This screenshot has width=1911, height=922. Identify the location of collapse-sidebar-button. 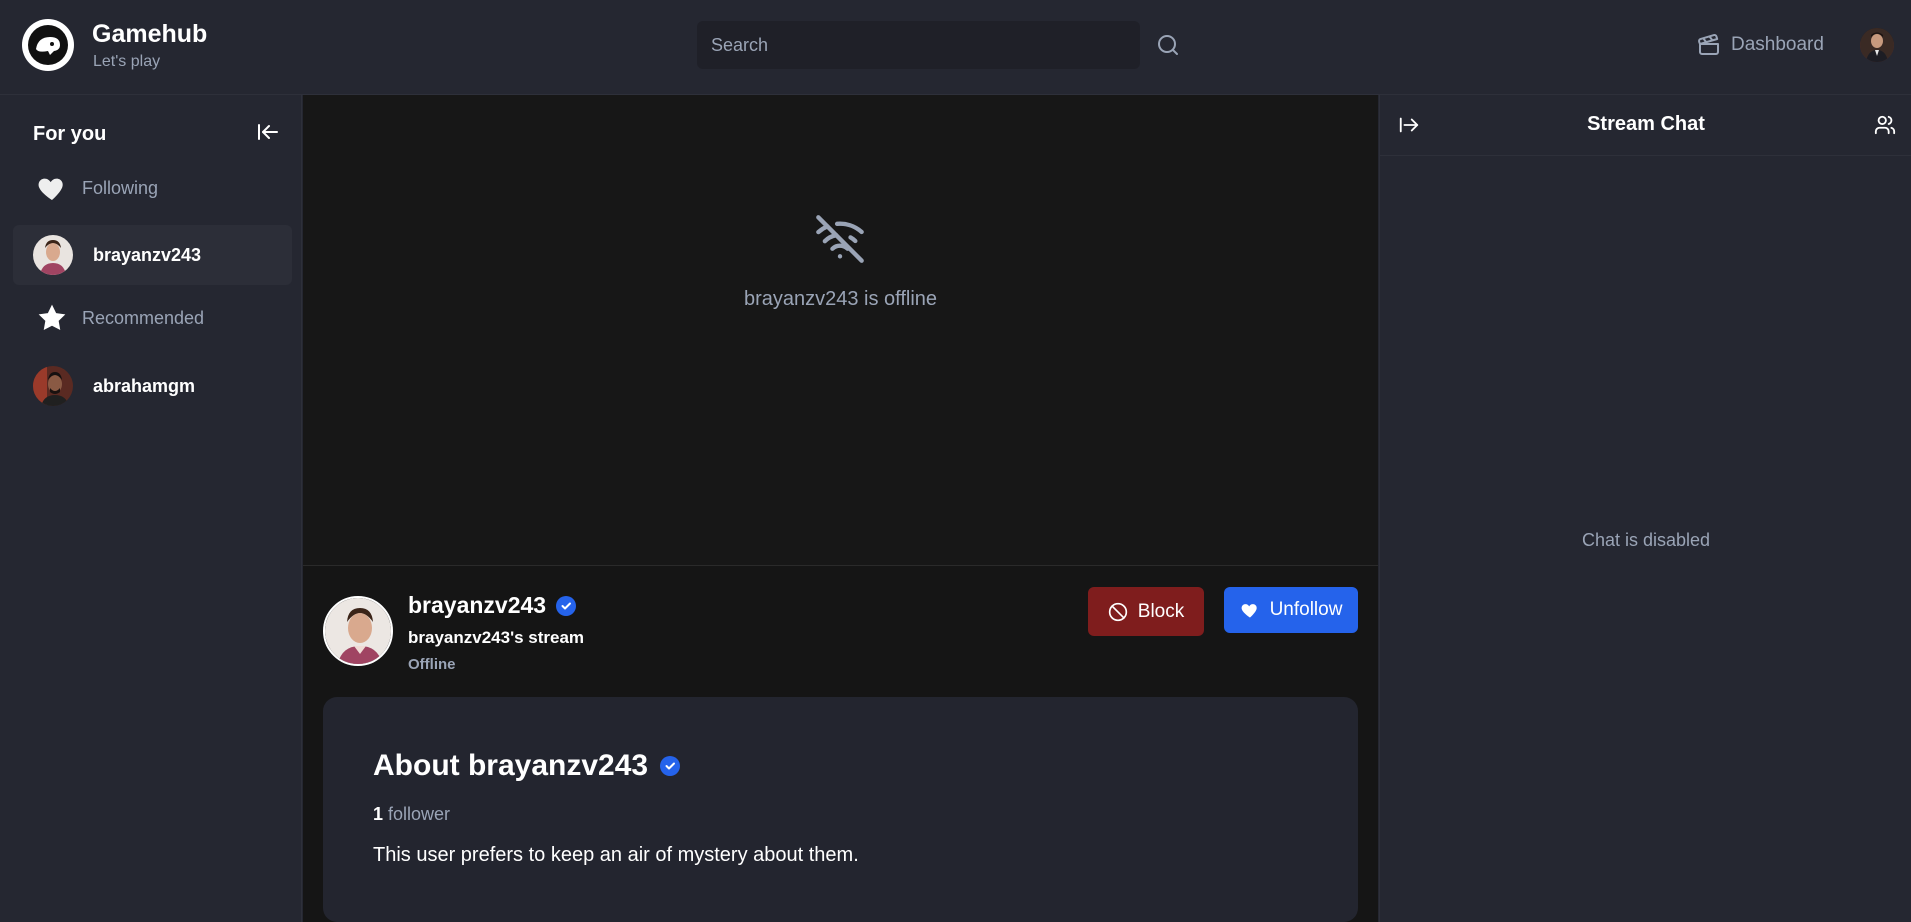
(268, 132).